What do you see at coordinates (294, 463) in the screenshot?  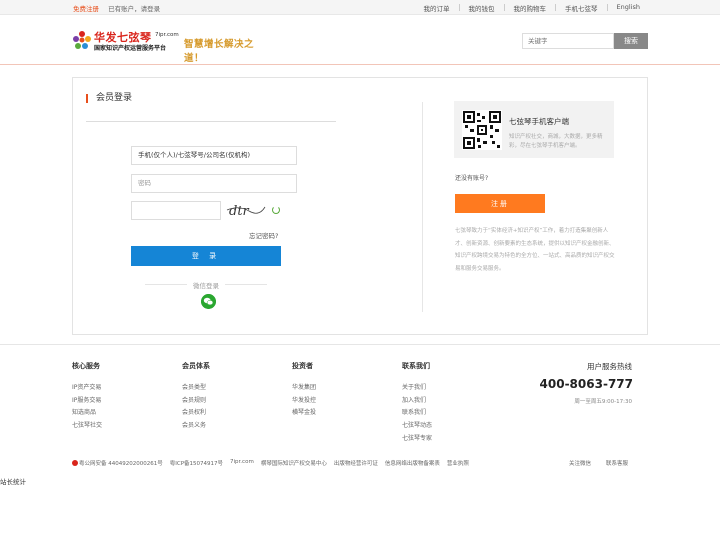 I see `exchange-center-link: 横琴国际知识产权交易中心` at bounding box center [294, 463].